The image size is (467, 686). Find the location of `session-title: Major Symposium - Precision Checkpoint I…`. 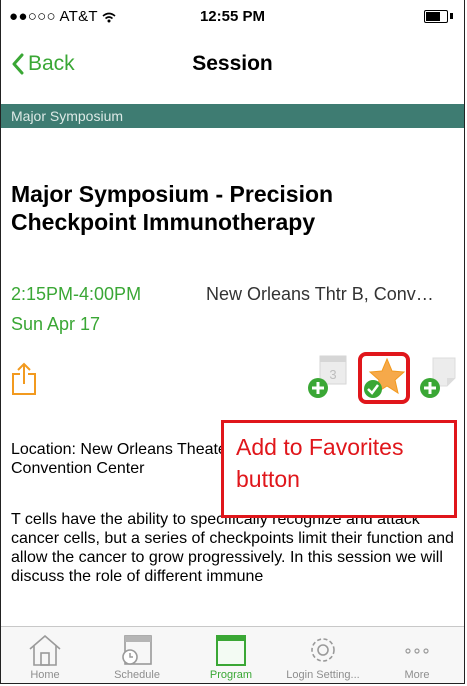

session-title: Major Symposium - Precision Checkpoint I… is located at coordinates (172, 208).